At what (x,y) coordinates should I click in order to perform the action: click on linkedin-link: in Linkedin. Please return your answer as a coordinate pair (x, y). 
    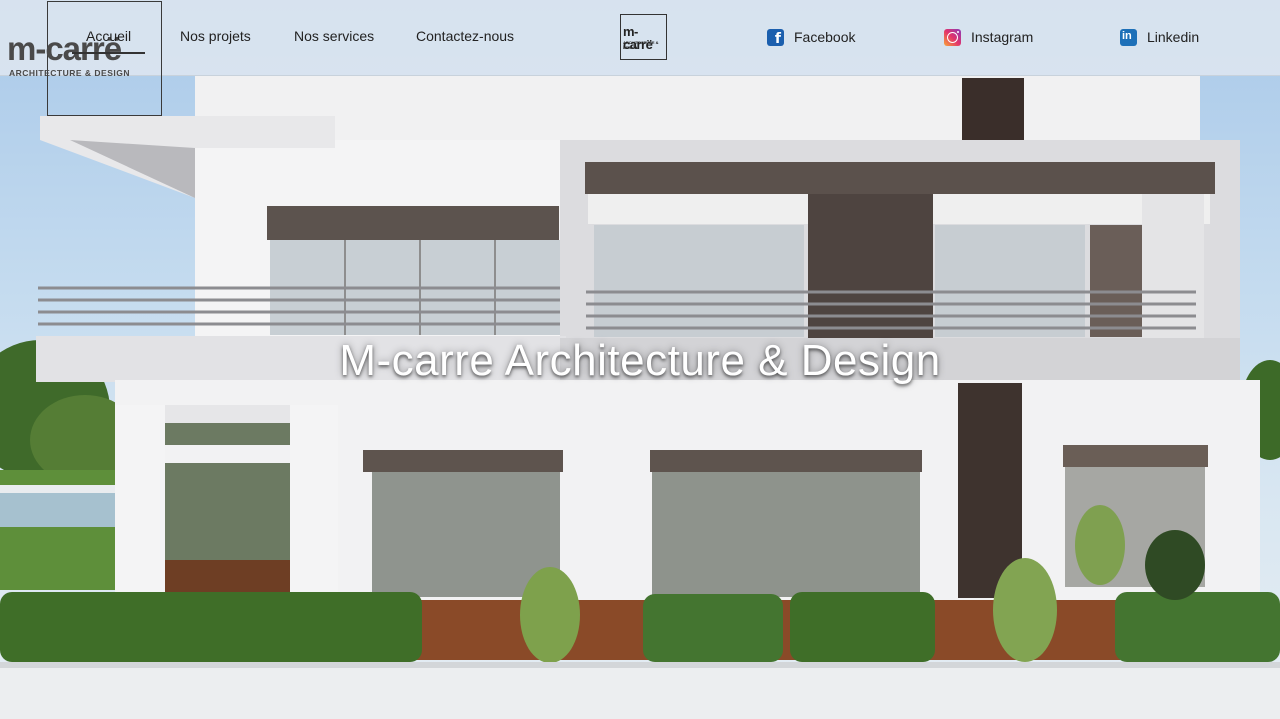
    Looking at the image, I should click on (1159, 37).